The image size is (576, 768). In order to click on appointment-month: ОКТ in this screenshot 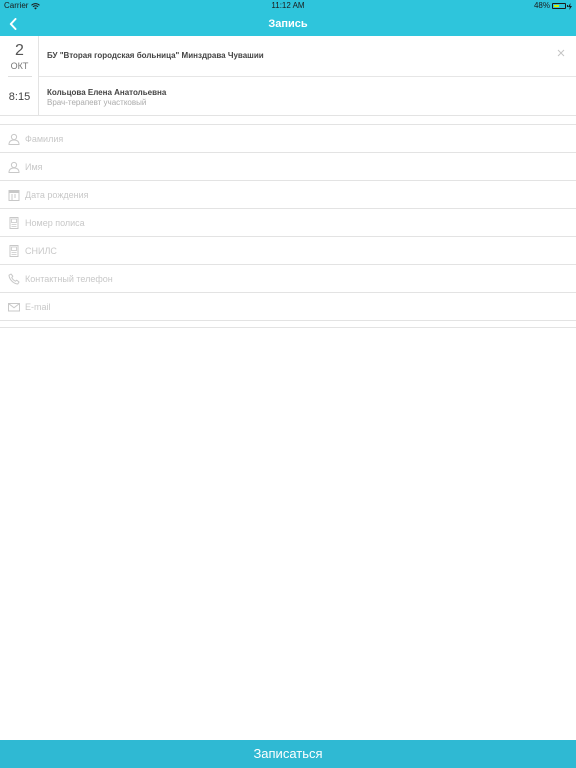, I will do `click(19, 66)`.